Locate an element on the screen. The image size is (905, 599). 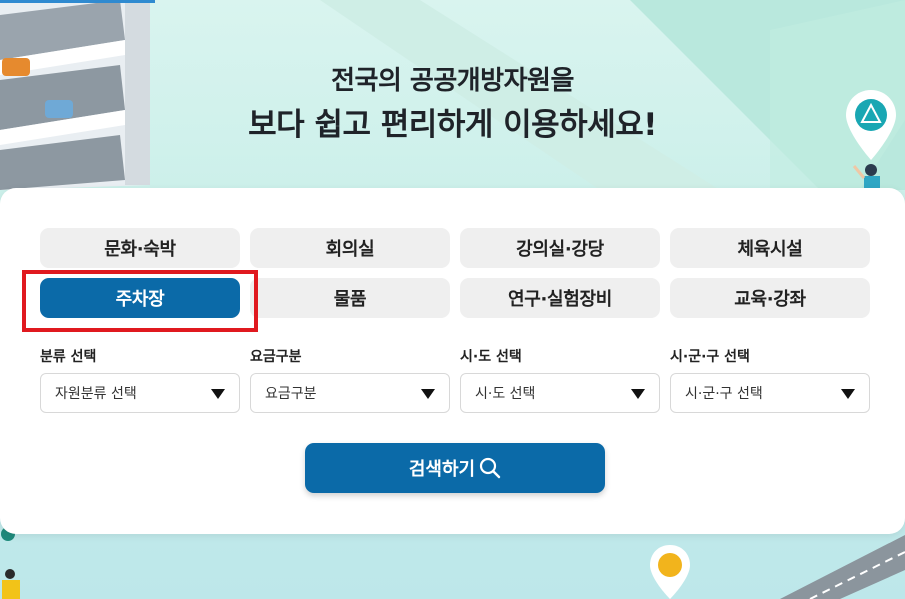
category-research-equipment-button: 연구·실험장비 is located at coordinates (560, 298).